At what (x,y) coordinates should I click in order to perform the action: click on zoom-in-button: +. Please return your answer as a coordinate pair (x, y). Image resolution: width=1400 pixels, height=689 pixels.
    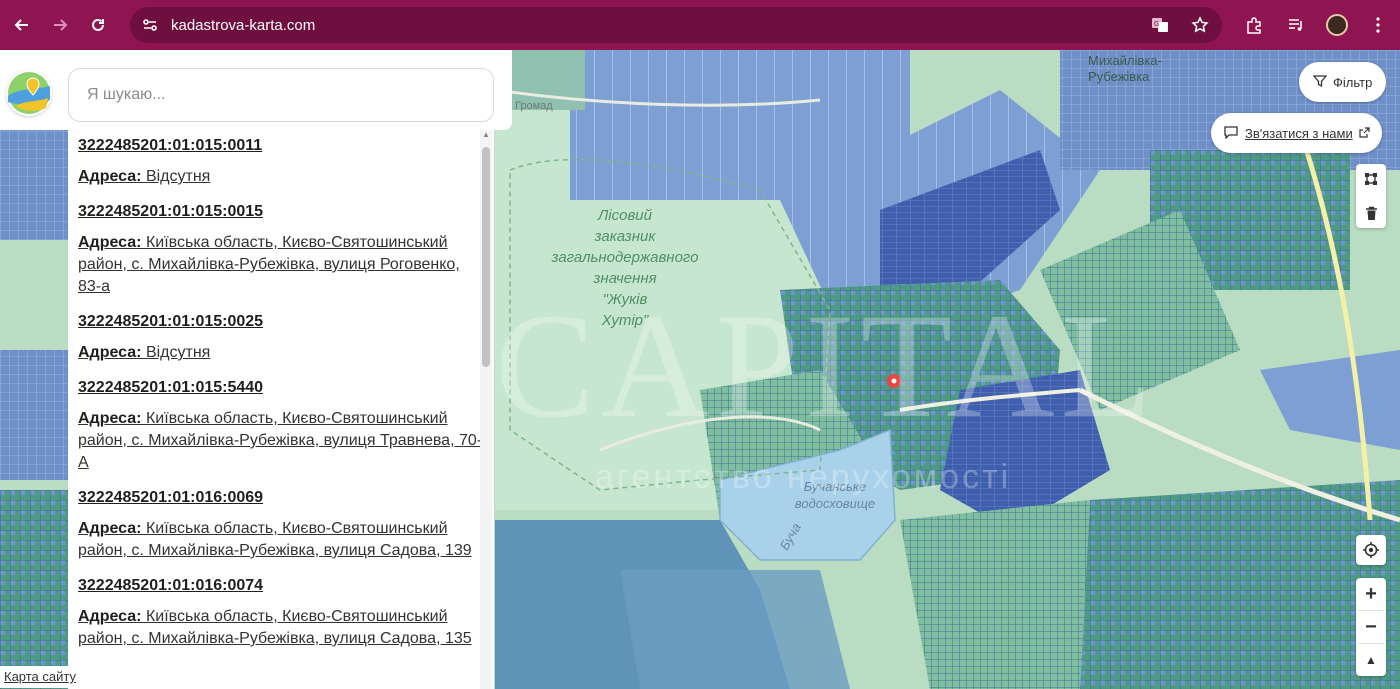
    Looking at the image, I should click on (1371, 594).